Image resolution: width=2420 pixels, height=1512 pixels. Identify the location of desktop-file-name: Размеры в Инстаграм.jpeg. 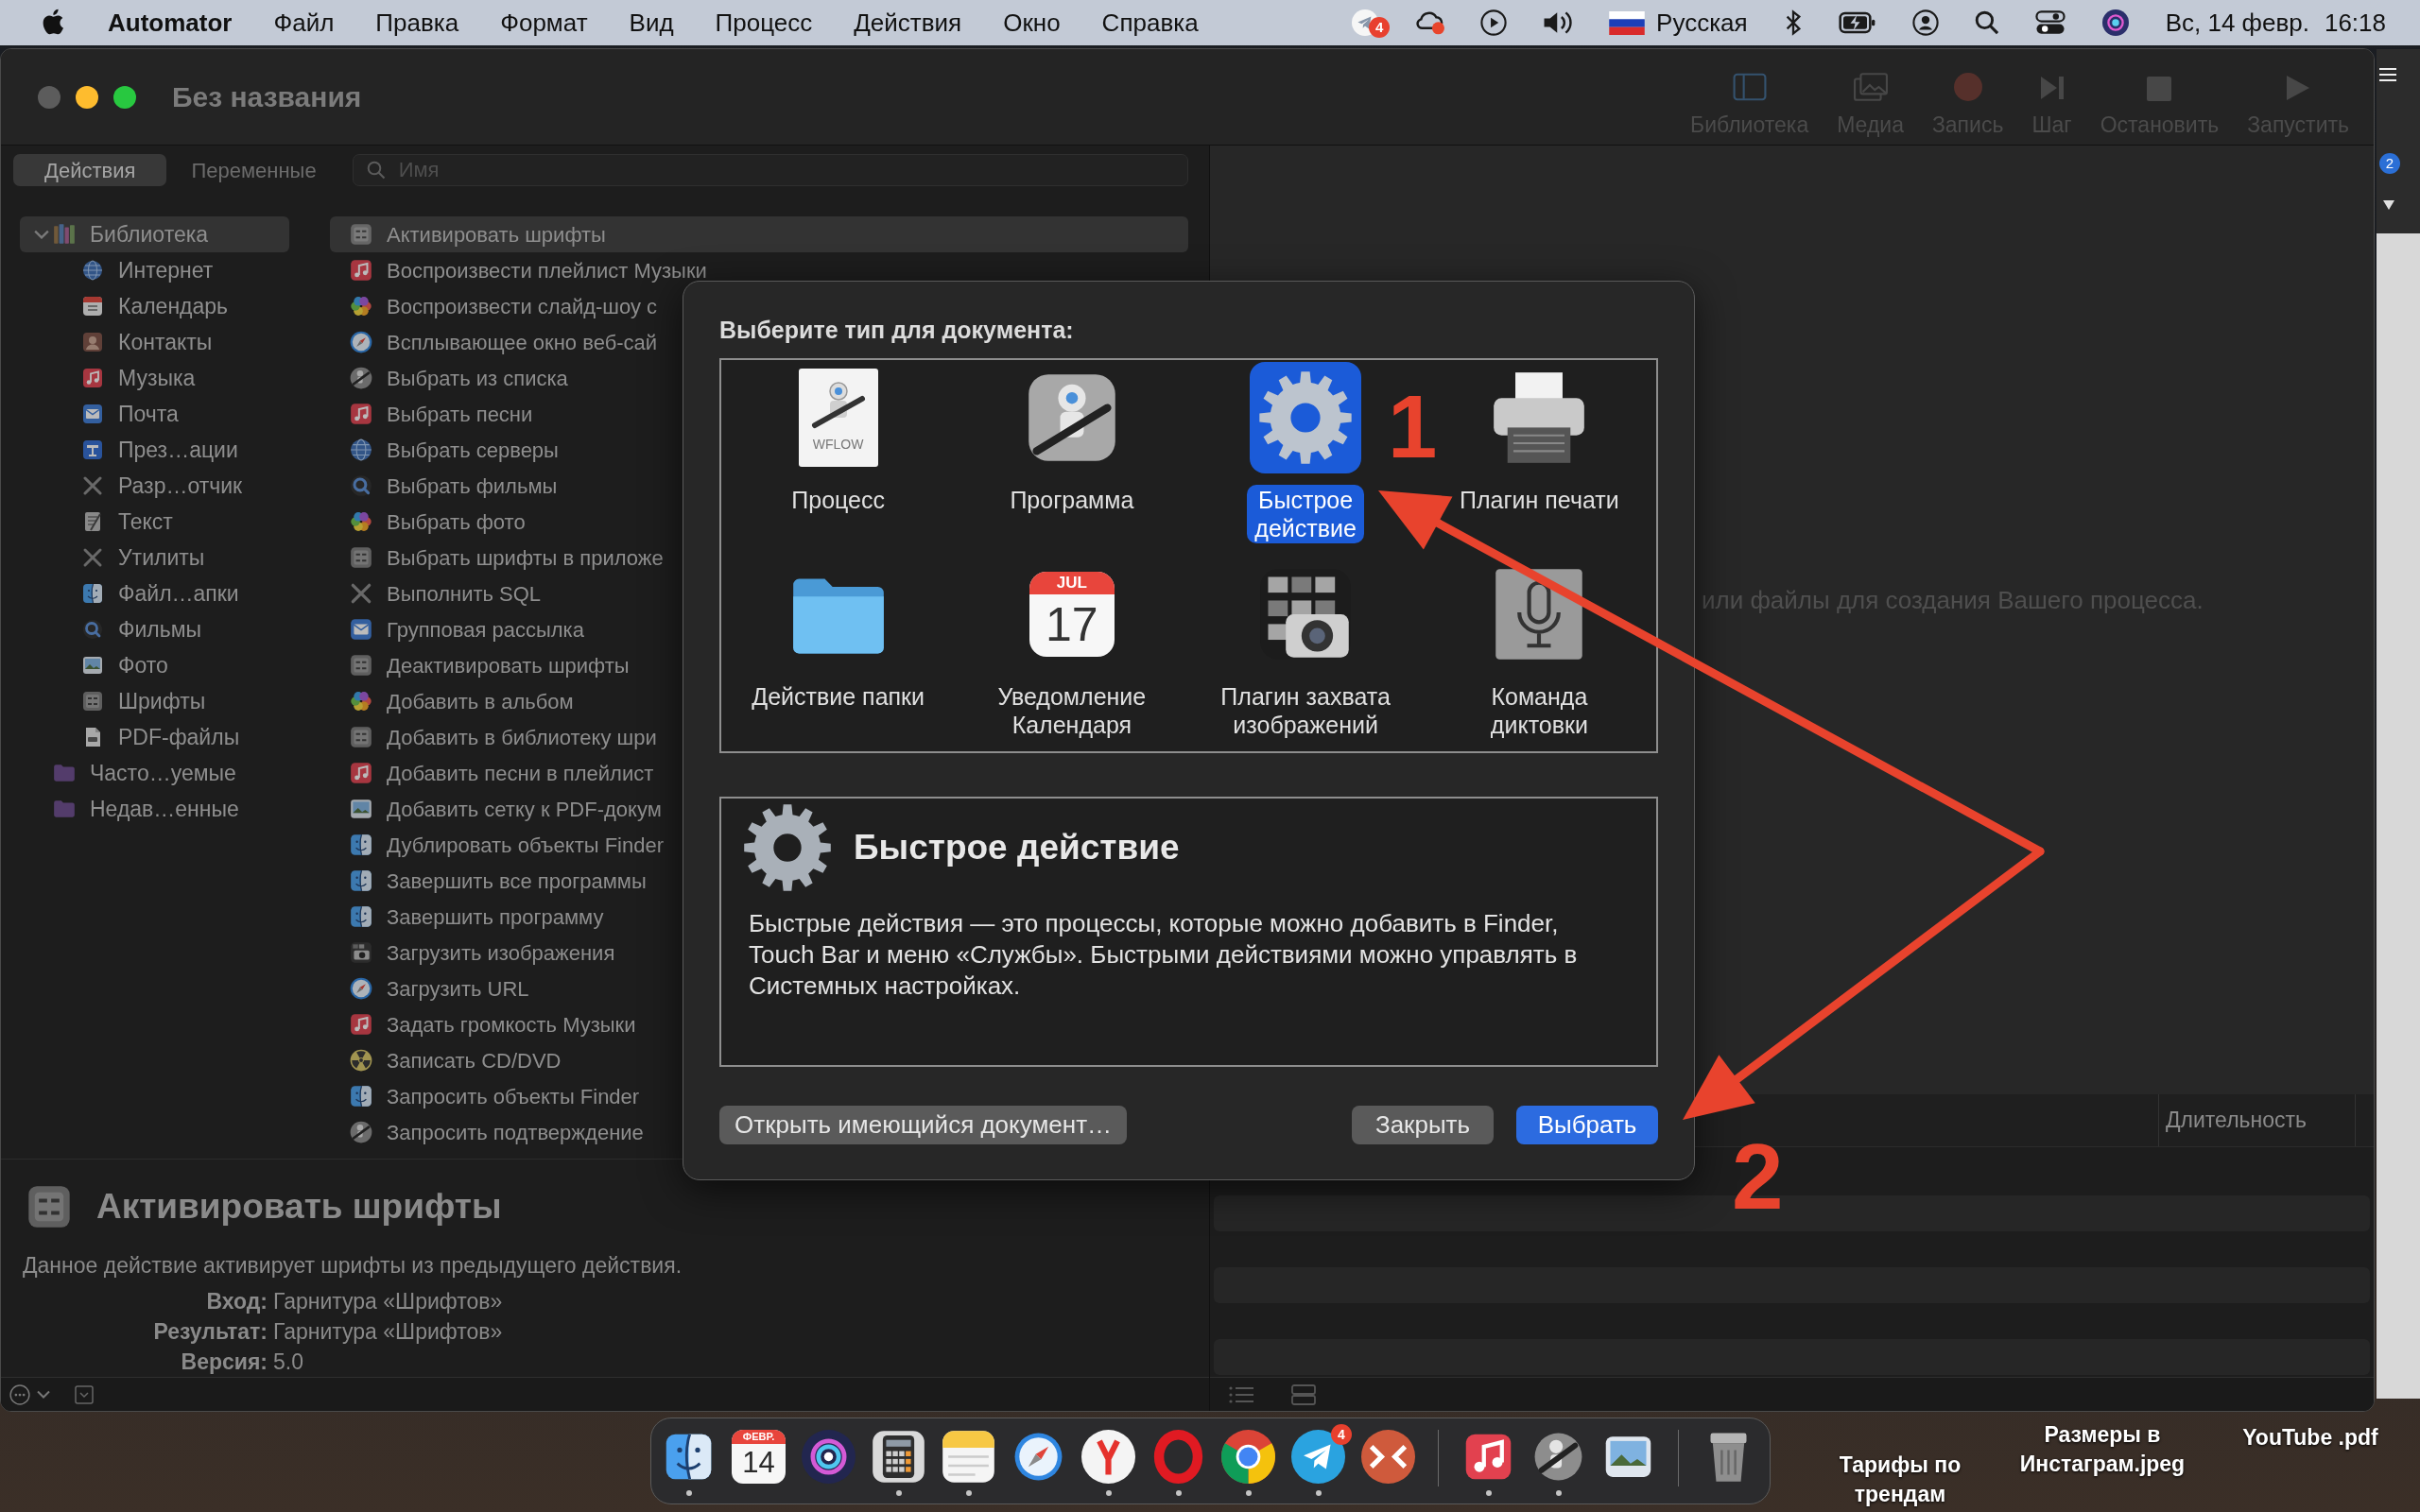
(2102, 1449).